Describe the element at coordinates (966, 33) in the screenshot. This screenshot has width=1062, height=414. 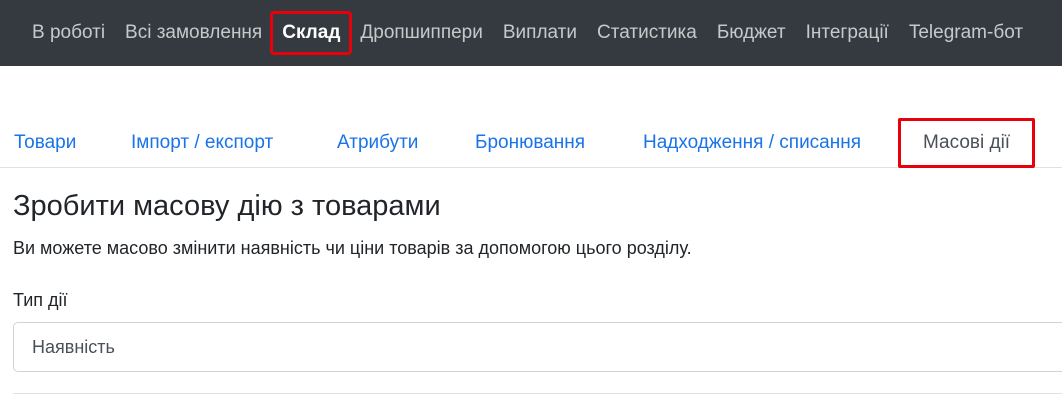
I see `nav-item-telegram-bot: Telegram-бот` at that location.